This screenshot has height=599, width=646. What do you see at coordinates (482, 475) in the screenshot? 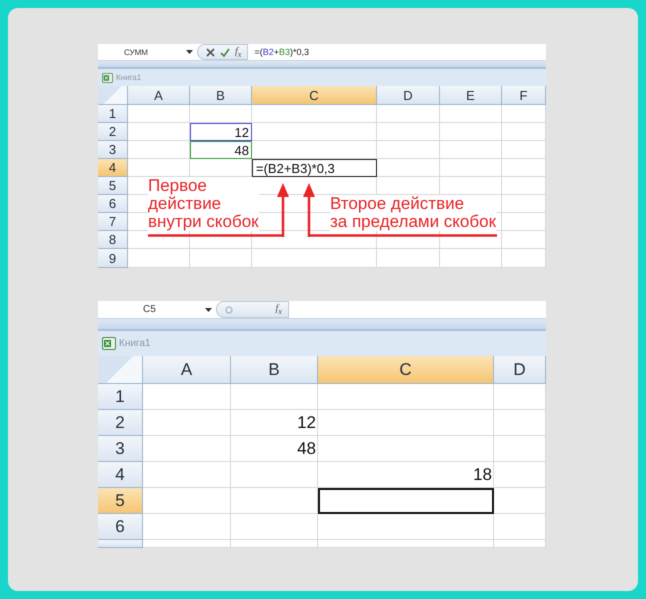
I see `table-cell-text: 18` at bounding box center [482, 475].